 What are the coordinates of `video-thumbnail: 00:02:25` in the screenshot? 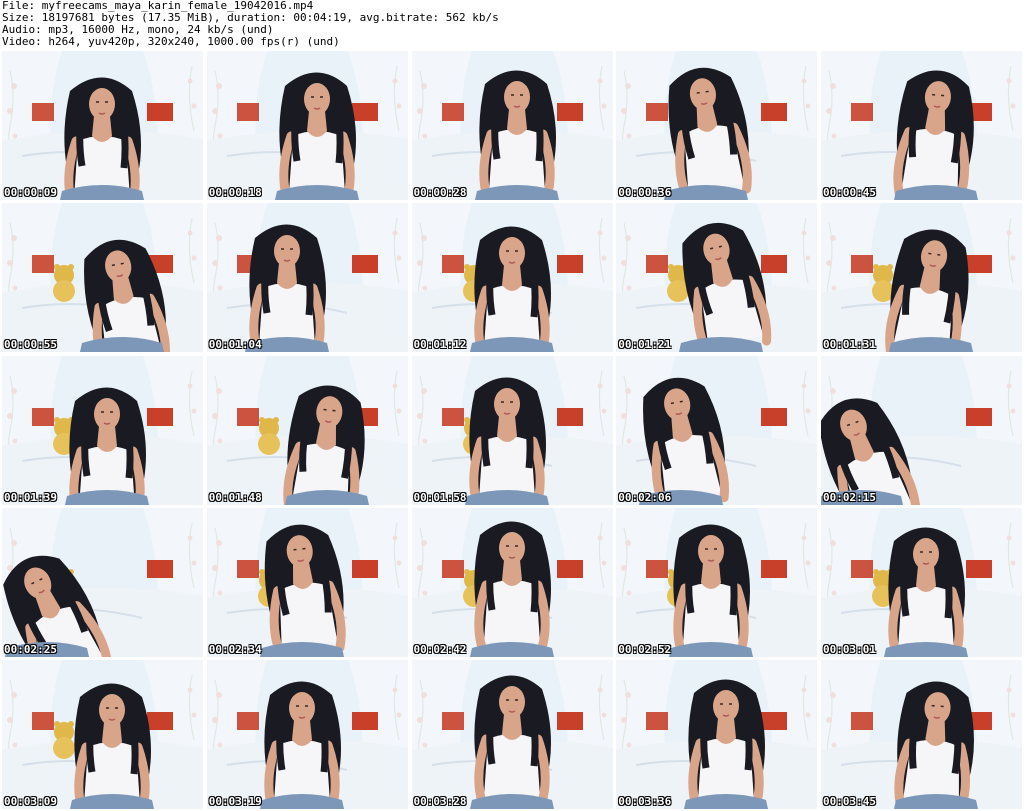 It's located at (102, 582).